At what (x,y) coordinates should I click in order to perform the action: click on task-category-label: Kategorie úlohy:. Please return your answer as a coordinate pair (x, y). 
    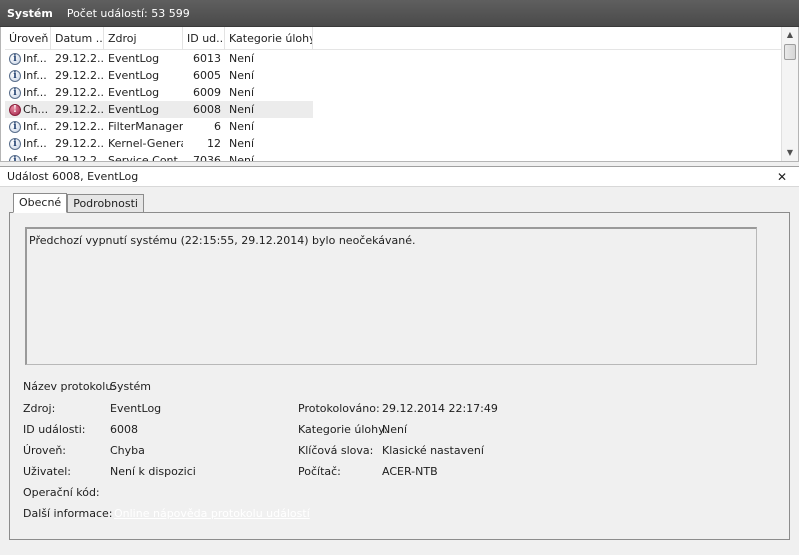
    Looking at the image, I should click on (343, 429).